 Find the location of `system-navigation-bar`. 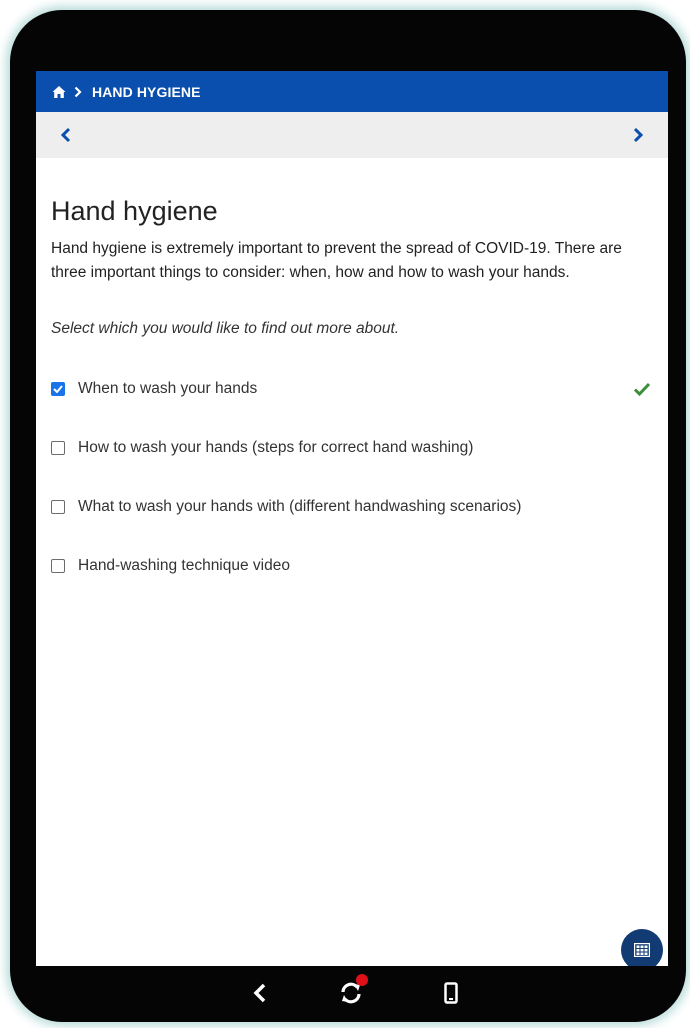

system-navigation-bar is located at coordinates (348, 994).